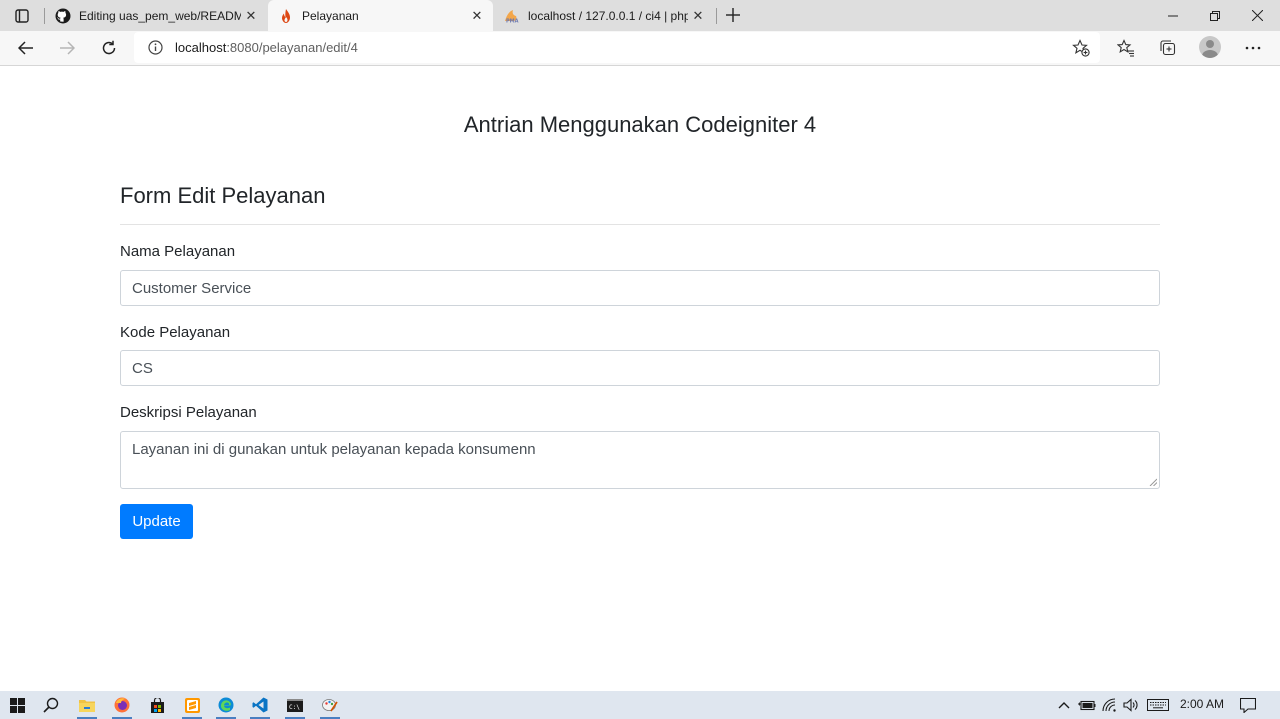  What do you see at coordinates (192, 288) in the screenshot?
I see `nama-pelayanan-value: Customer Service` at bounding box center [192, 288].